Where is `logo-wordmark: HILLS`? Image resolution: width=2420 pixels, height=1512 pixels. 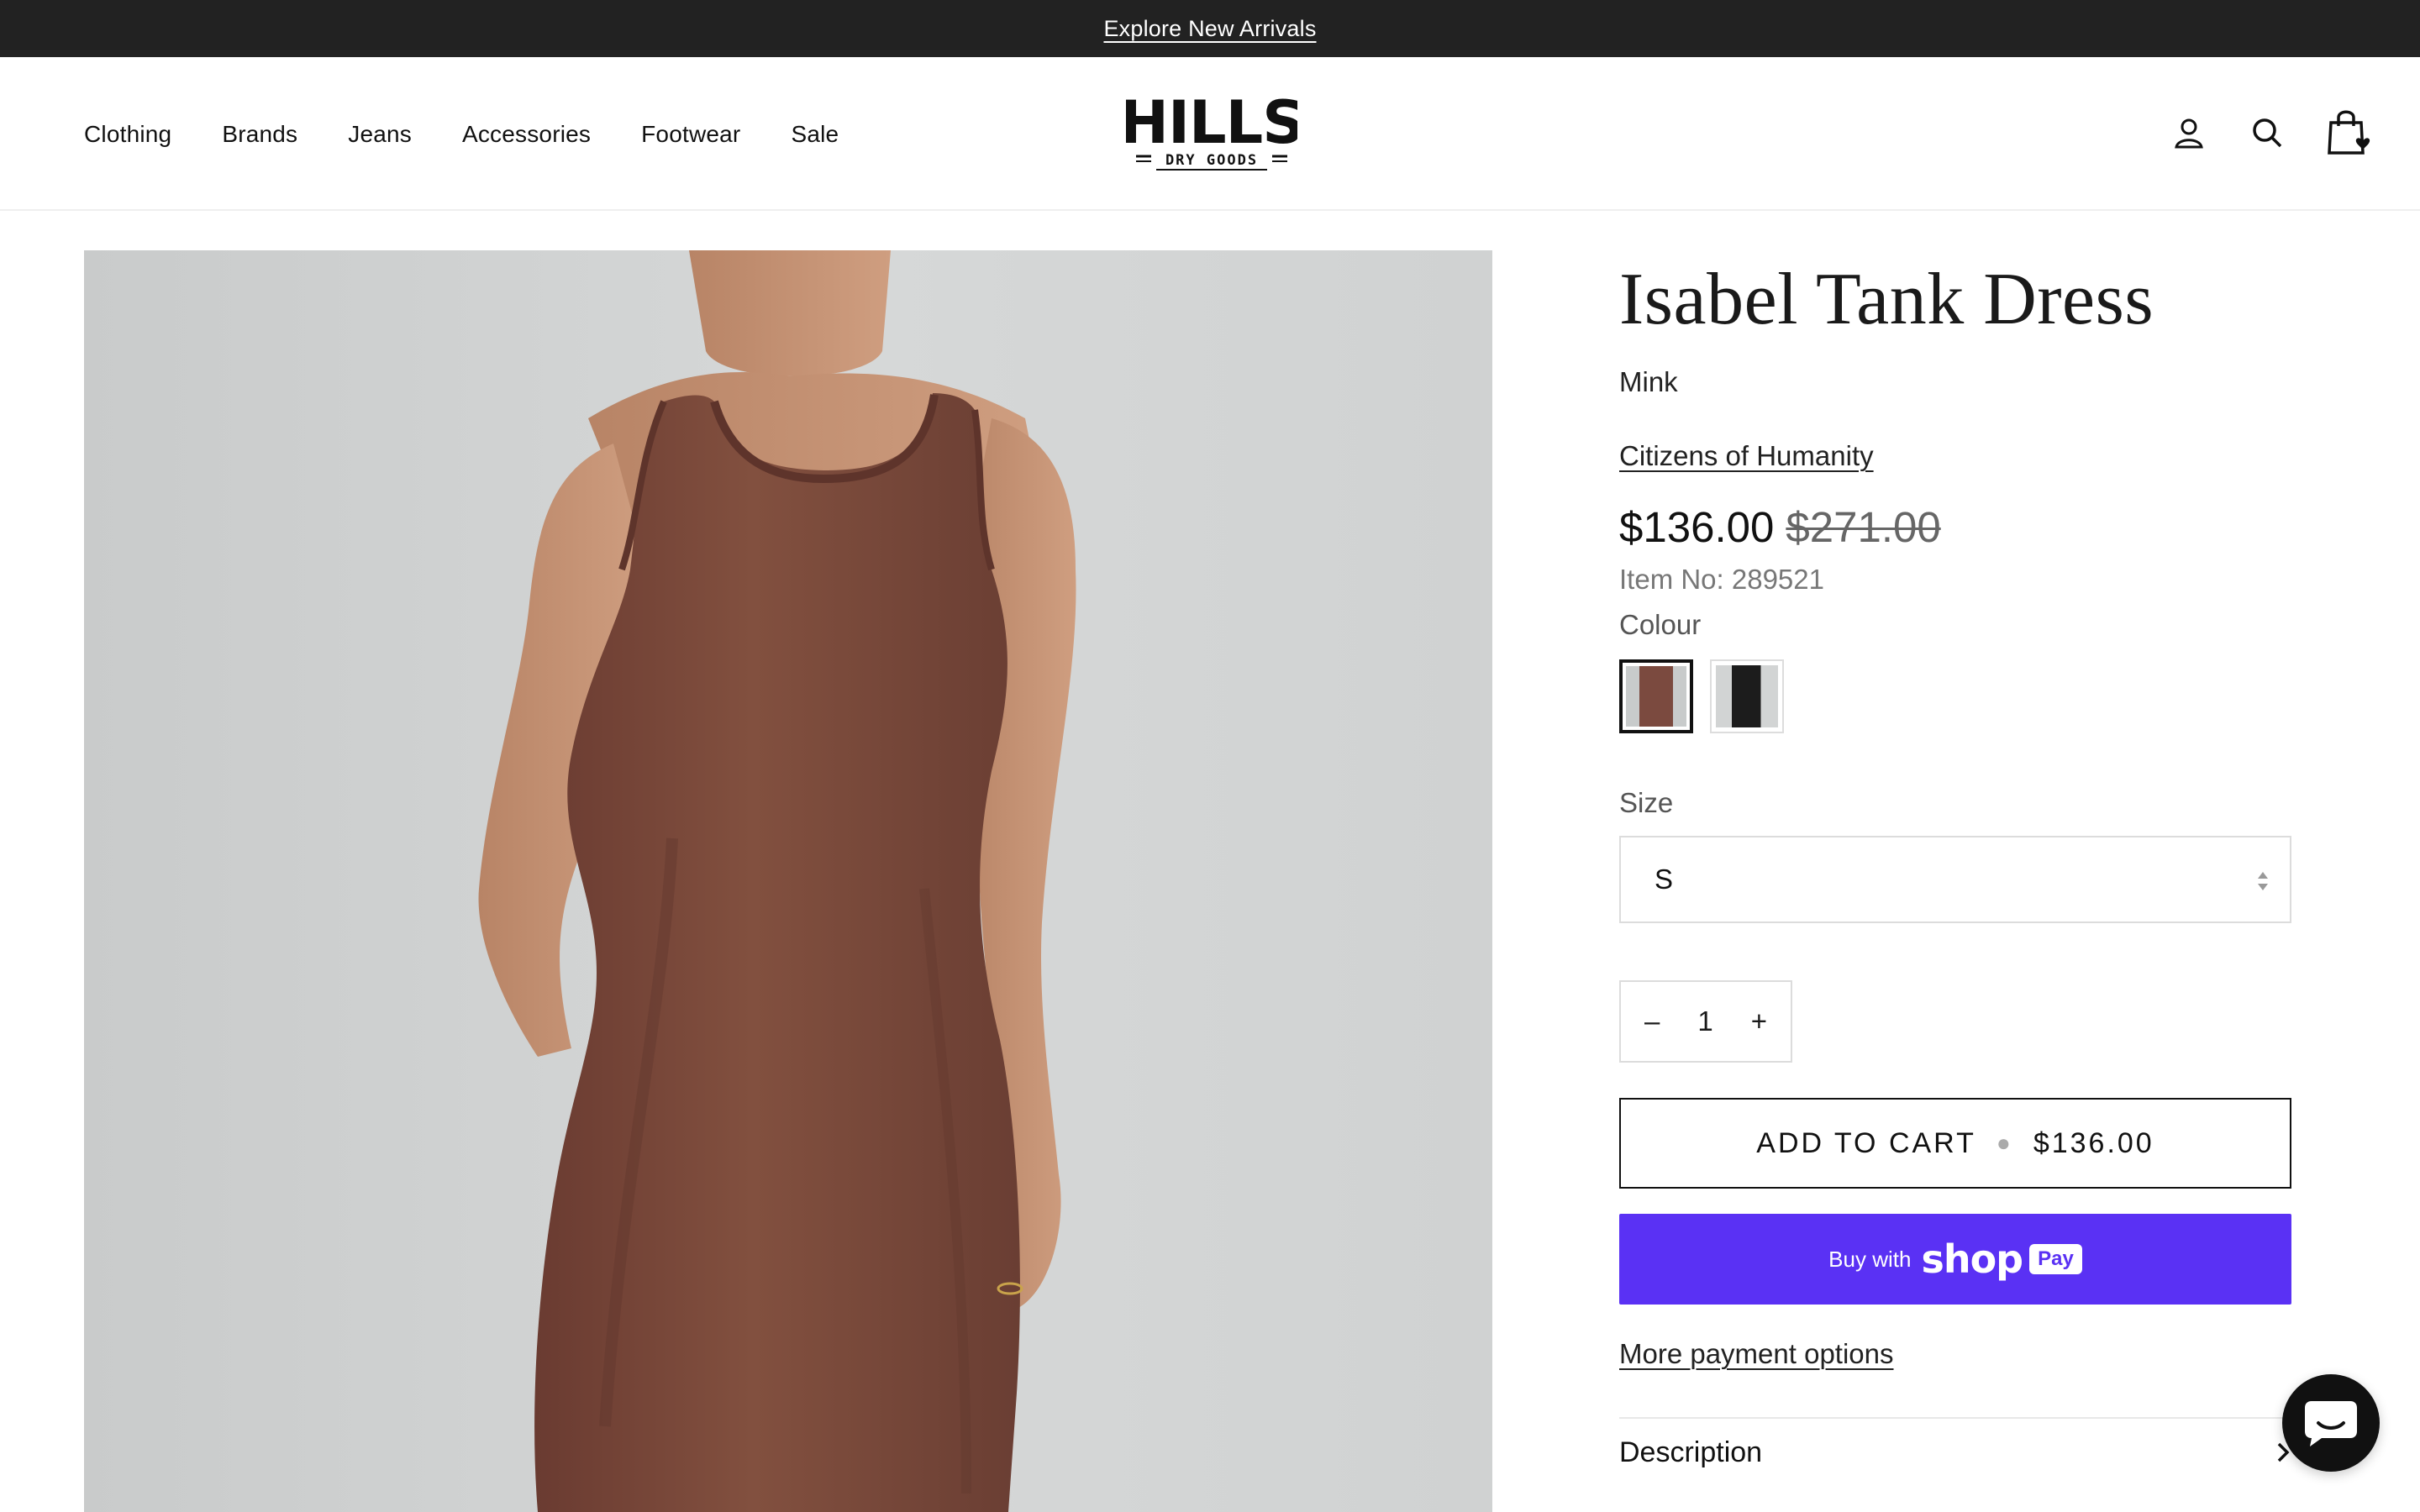
logo-wordmark: HILLS is located at coordinates (1211, 124).